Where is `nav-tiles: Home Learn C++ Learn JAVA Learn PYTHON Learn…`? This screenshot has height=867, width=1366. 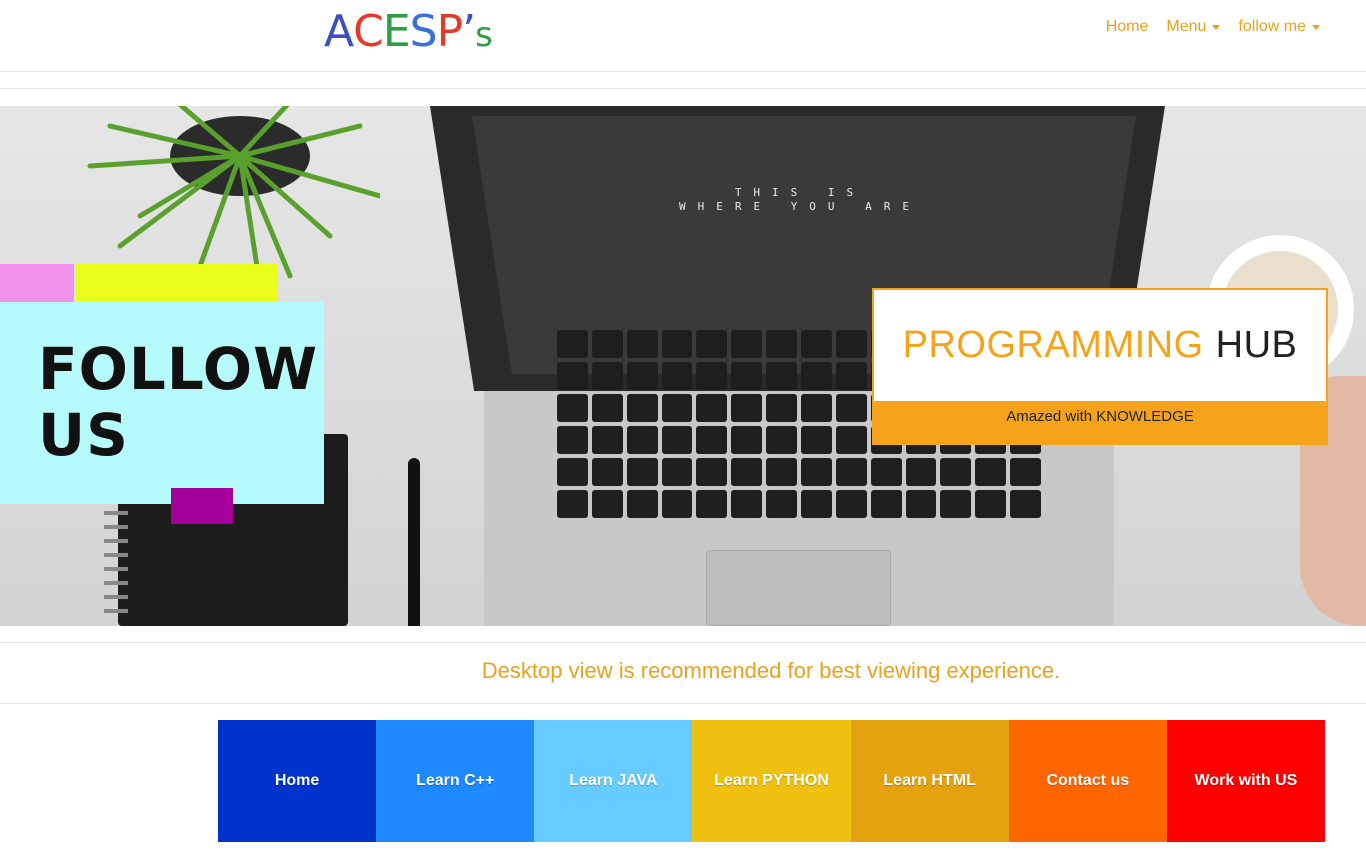
nav-tiles: Home Learn C++ Learn JAVA Learn PYTHON Learn… is located at coordinates (771, 781).